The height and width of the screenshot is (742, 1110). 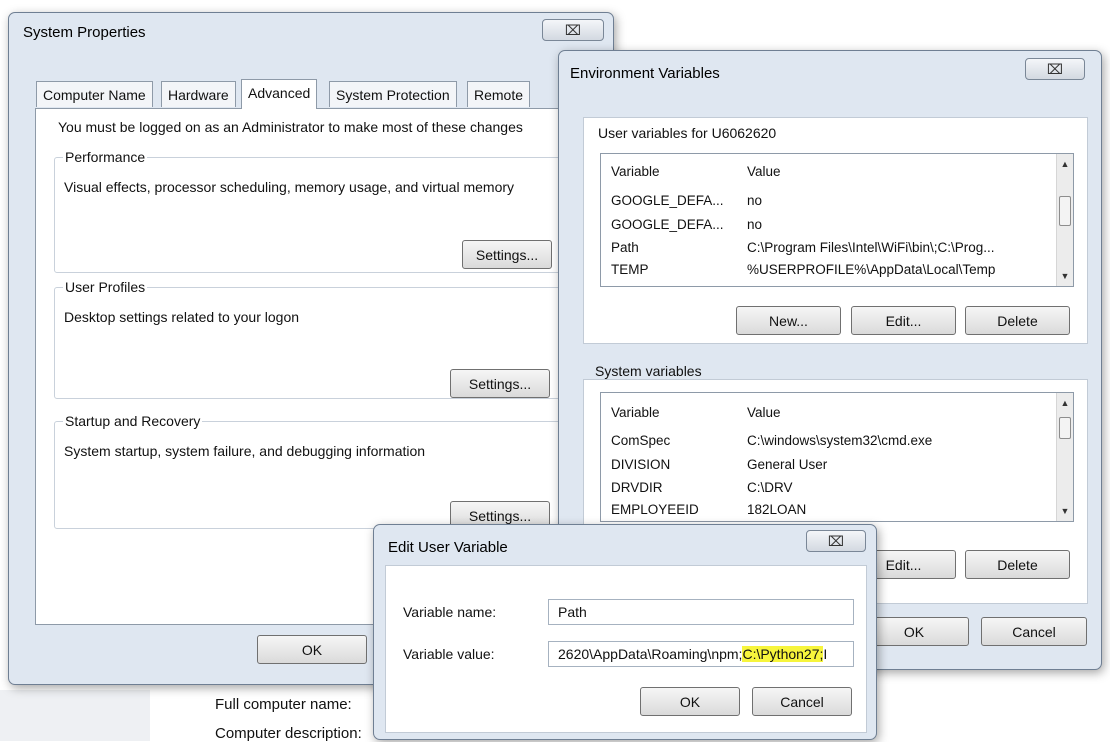 What do you see at coordinates (655, 509) in the screenshot?
I see `table-row-variable: EMPLOYEEID` at bounding box center [655, 509].